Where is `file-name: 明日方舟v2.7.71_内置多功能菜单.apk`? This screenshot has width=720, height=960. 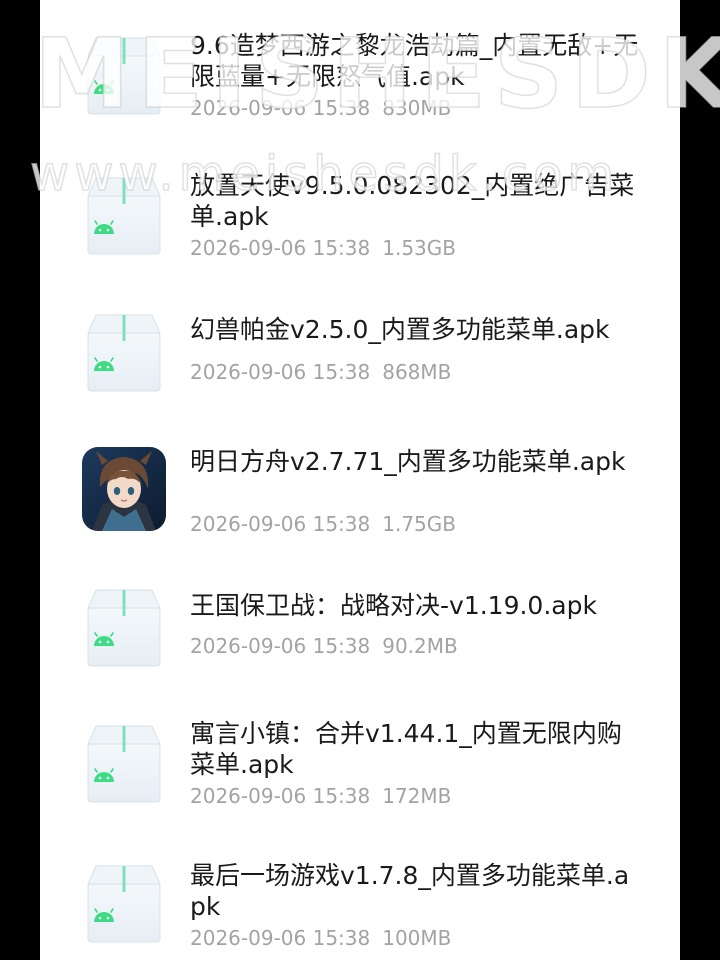 file-name: 明日方舟v2.7.71_内置多功能菜单.apk is located at coordinates (408, 461).